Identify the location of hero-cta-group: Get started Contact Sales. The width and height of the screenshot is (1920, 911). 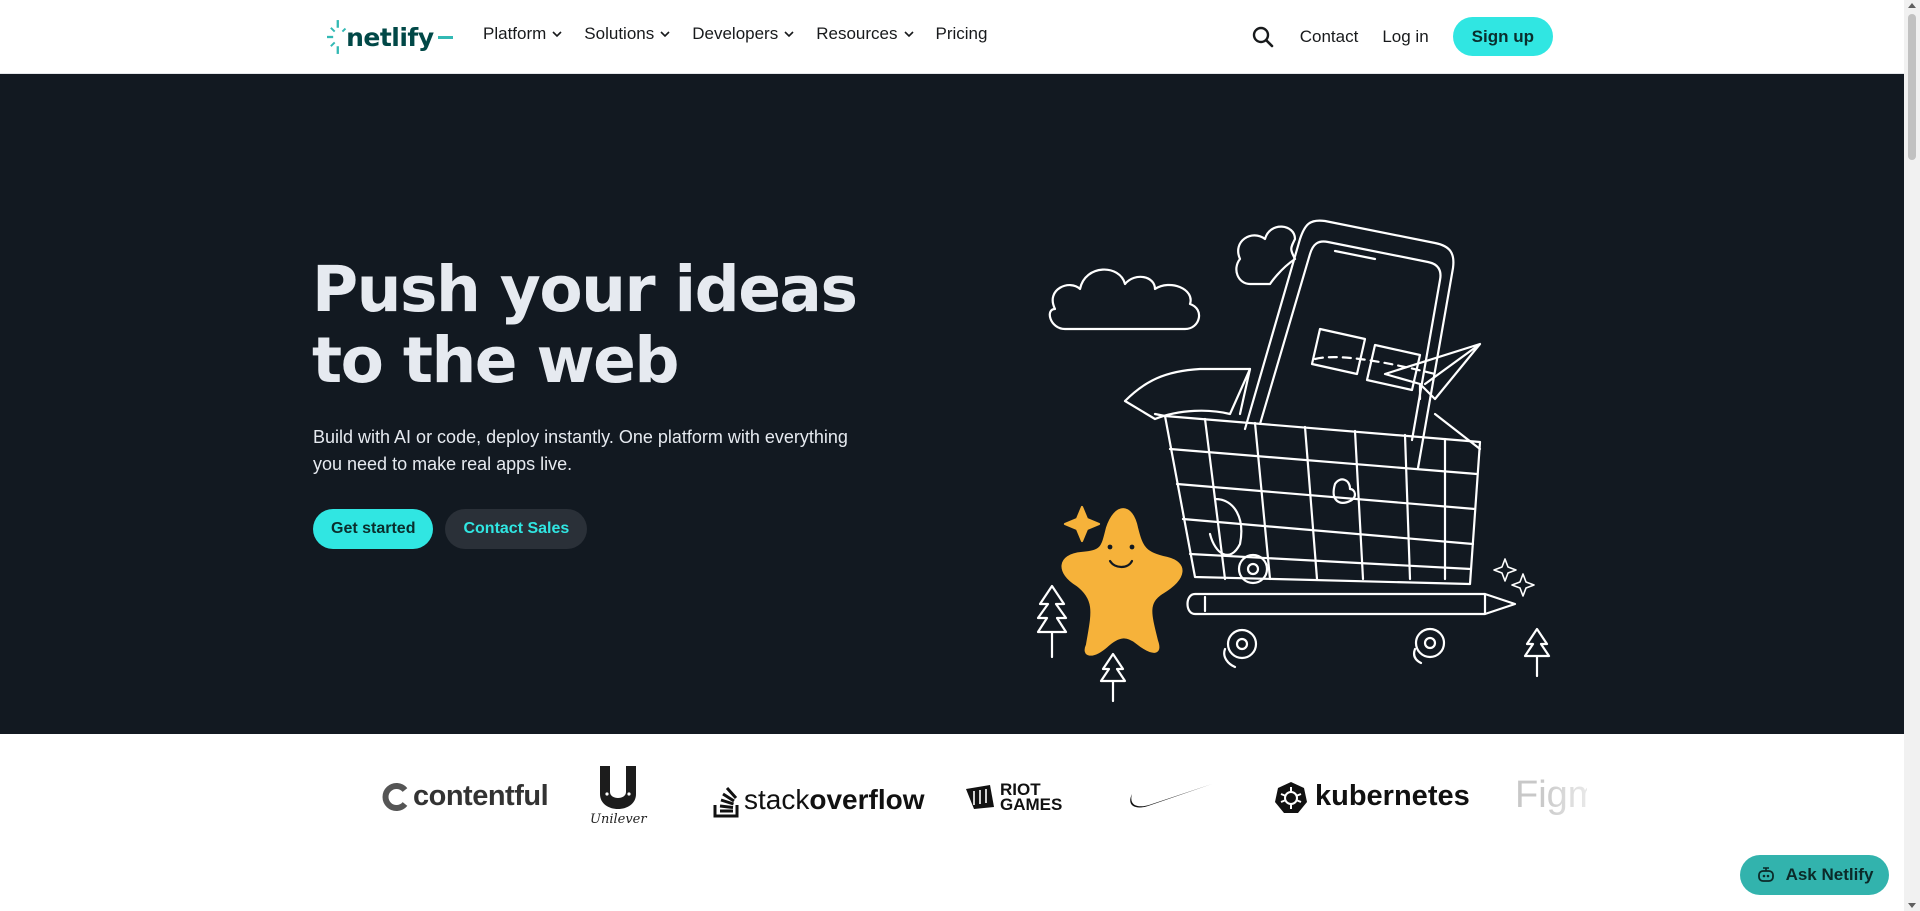
(450, 529).